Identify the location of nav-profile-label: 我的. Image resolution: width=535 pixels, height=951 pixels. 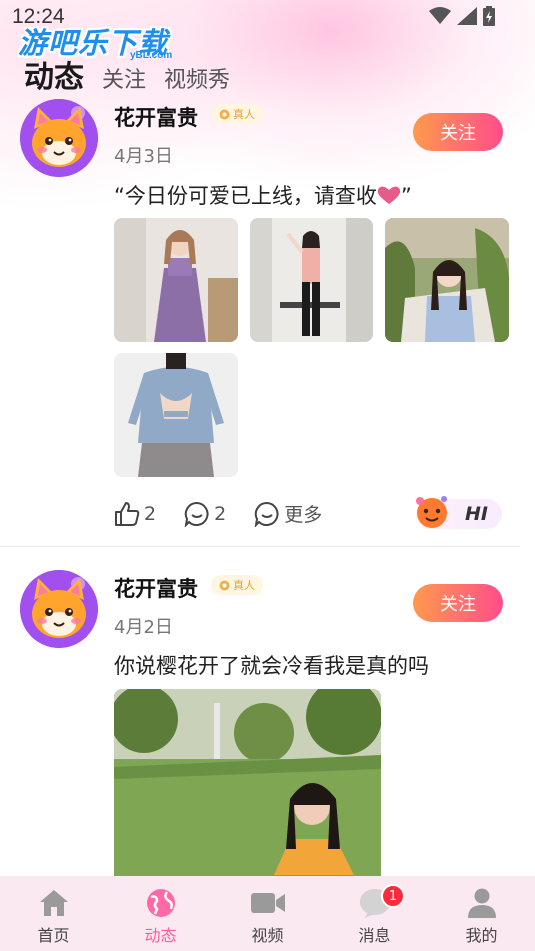
(481, 935).